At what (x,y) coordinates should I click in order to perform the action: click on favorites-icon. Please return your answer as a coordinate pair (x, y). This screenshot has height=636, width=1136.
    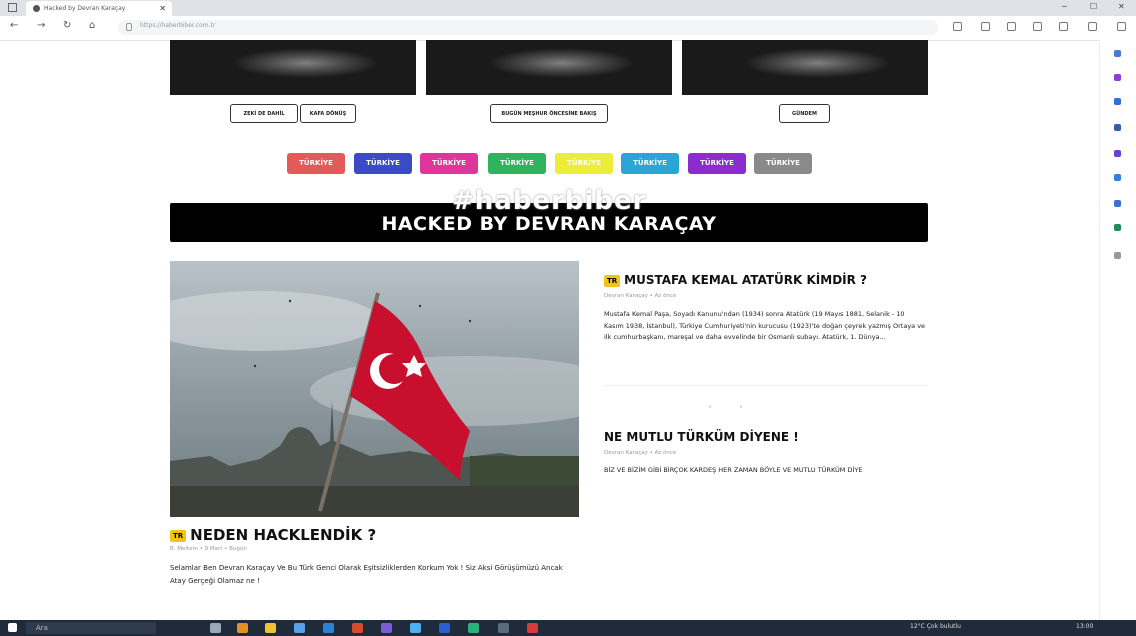
    Looking at the image, I should click on (957, 26).